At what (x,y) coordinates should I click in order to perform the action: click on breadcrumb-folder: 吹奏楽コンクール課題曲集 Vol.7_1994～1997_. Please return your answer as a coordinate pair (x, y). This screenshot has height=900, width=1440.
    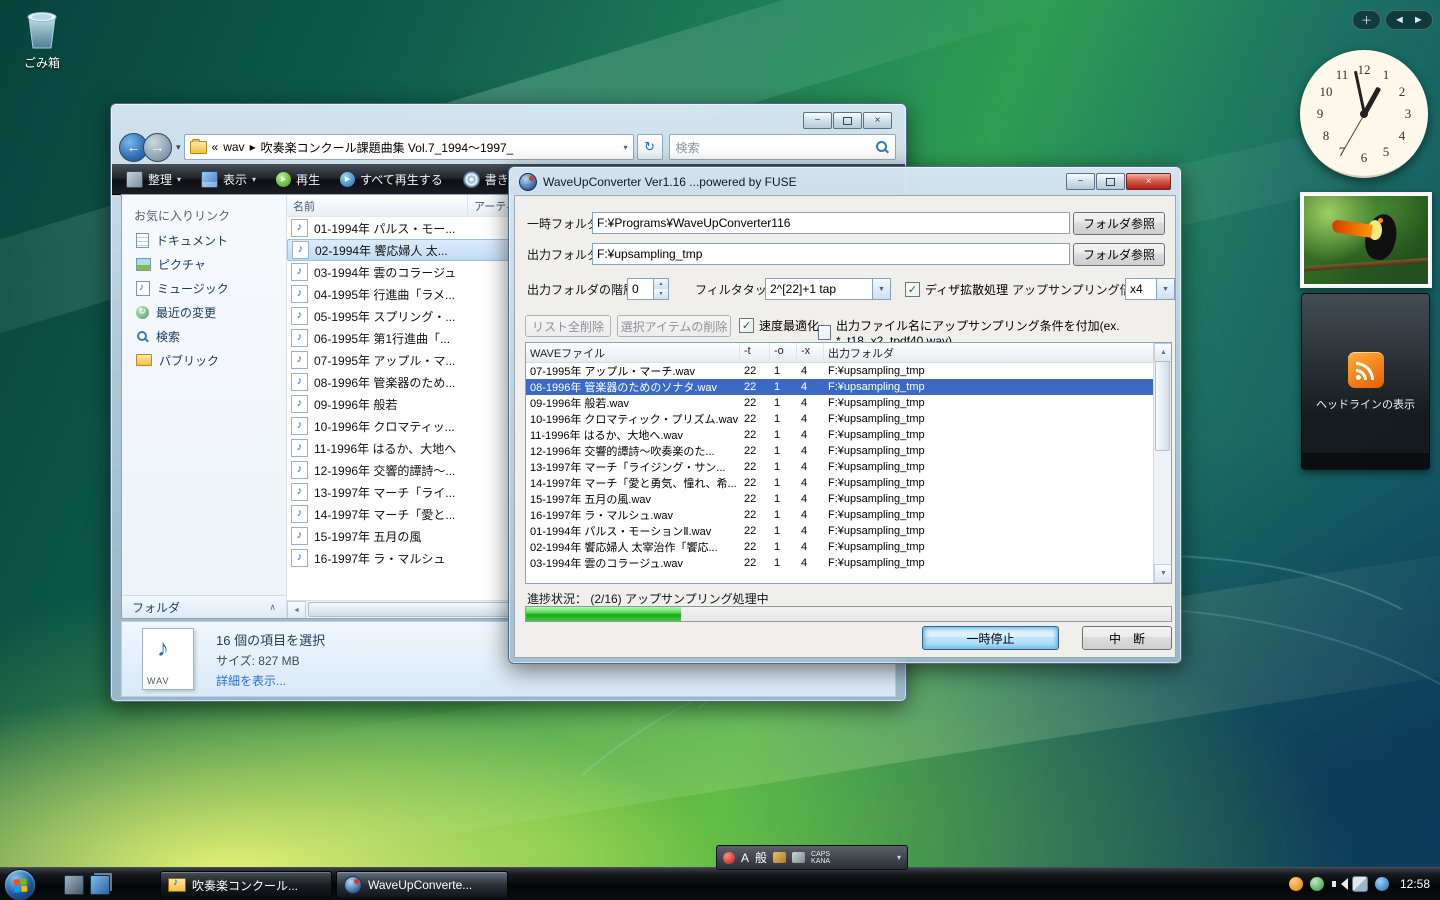
    Looking at the image, I should click on (440, 147).